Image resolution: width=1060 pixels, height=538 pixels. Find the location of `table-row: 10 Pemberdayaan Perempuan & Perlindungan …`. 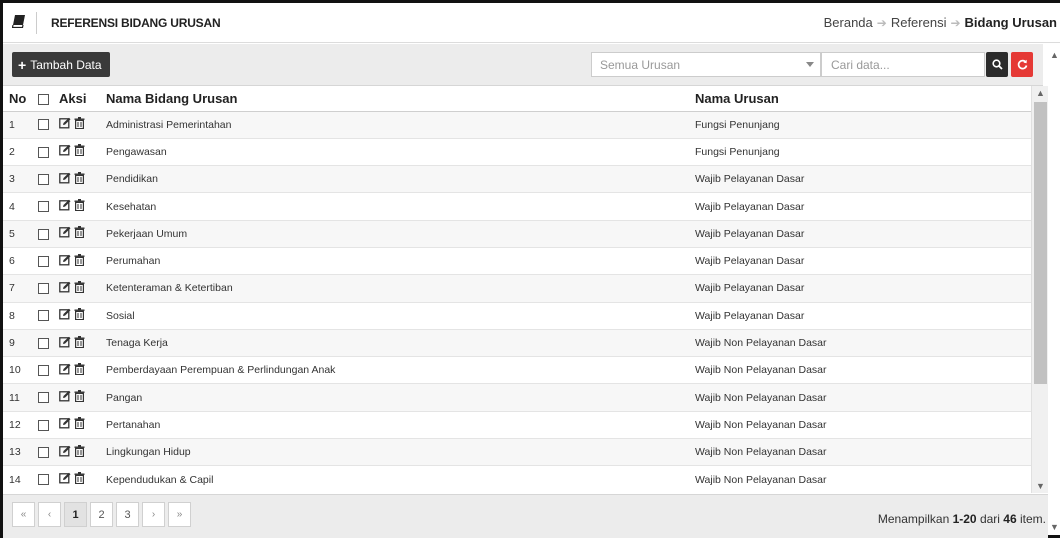

table-row: 10 Pemberdayaan Perempuan & Perlindungan … is located at coordinates (517, 370).